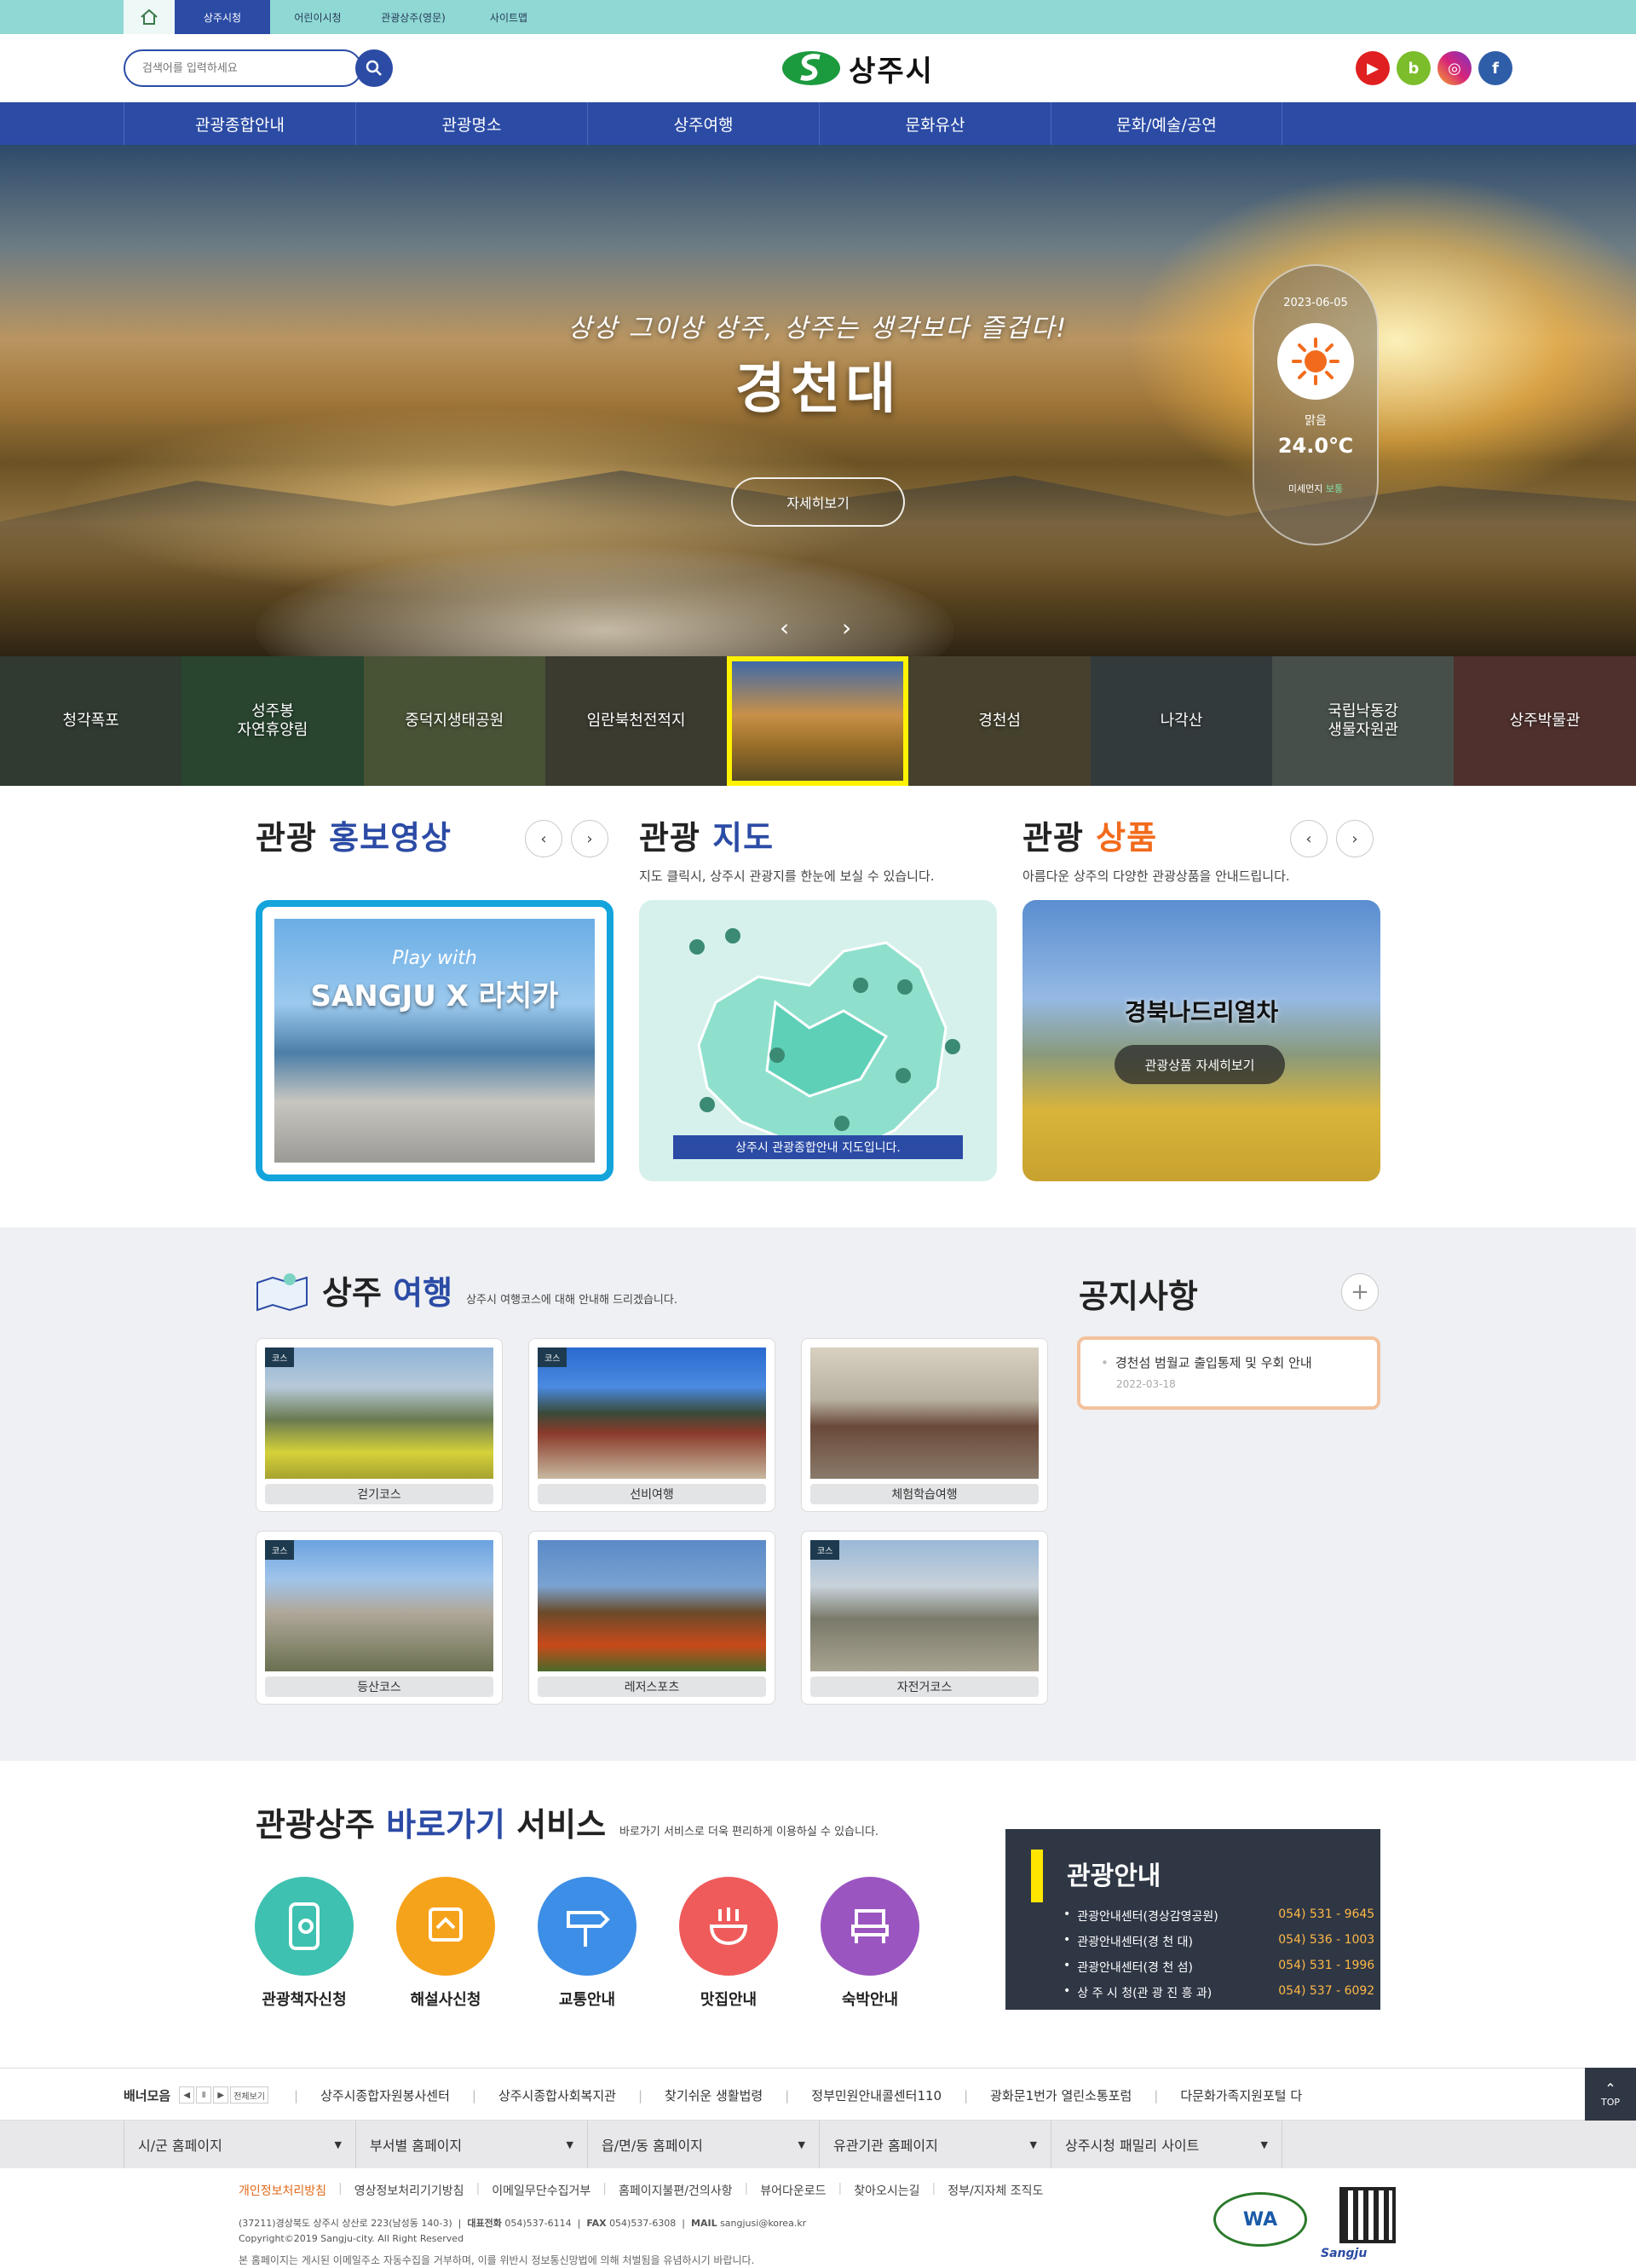  I want to click on thumb-item: 경천섬, so click(1000, 721).